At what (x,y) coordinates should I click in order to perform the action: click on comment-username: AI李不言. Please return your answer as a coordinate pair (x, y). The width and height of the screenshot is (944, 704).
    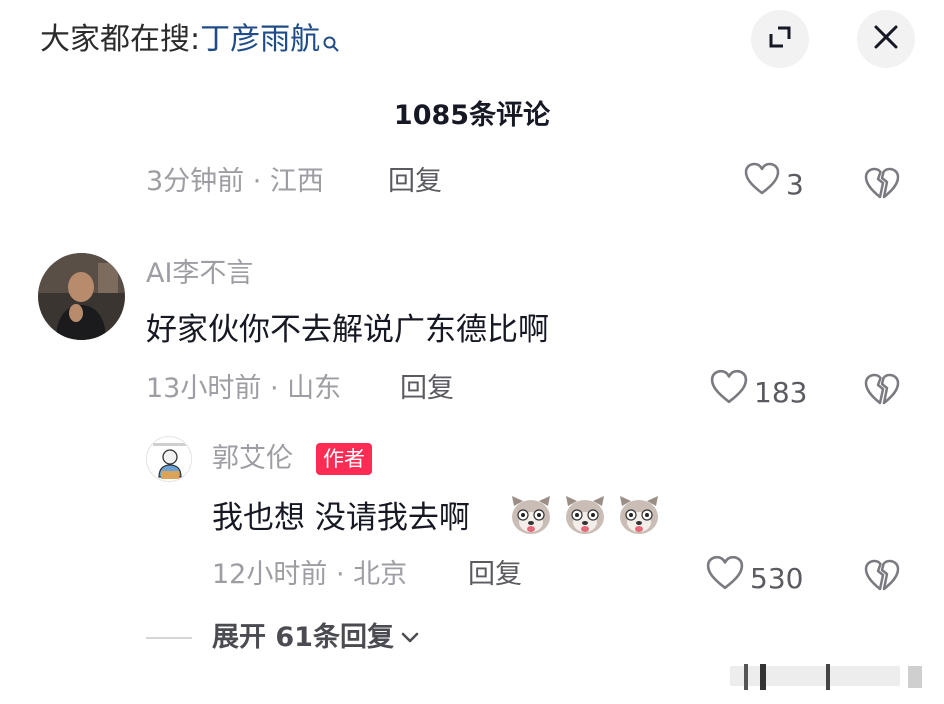
    Looking at the image, I should click on (199, 274).